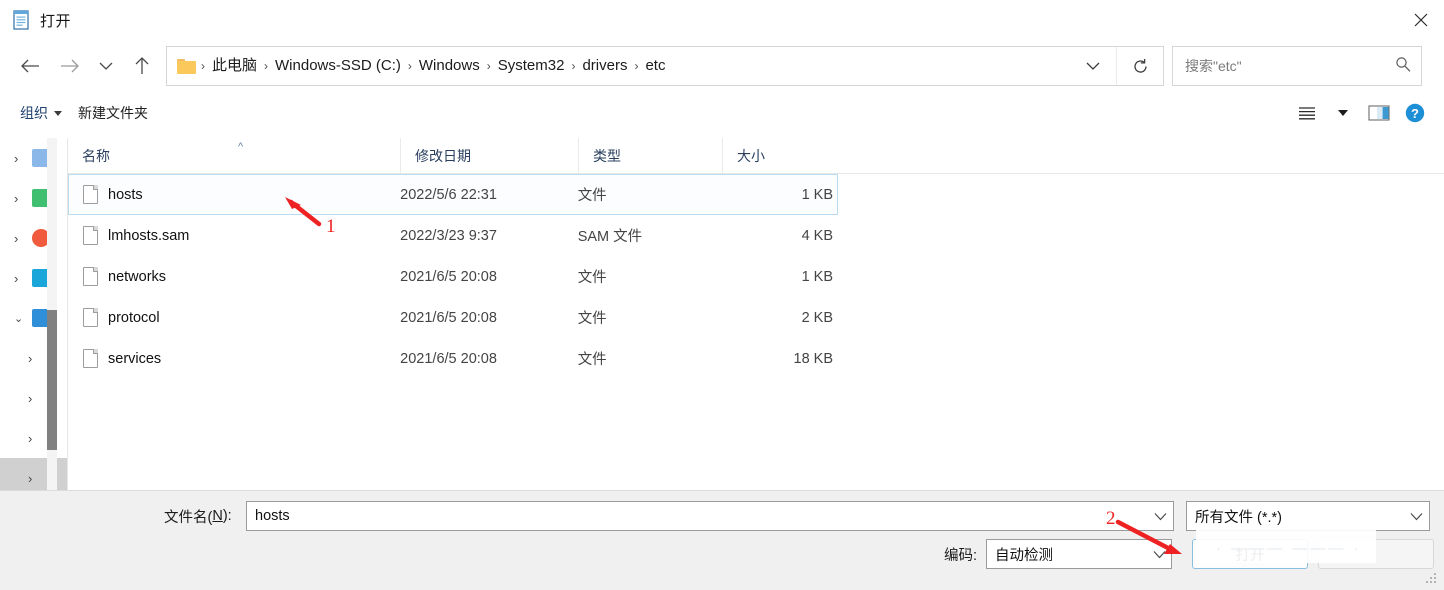 The image size is (1444, 590). What do you see at coordinates (135, 358) in the screenshot?
I see `file-name-text: services` at bounding box center [135, 358].